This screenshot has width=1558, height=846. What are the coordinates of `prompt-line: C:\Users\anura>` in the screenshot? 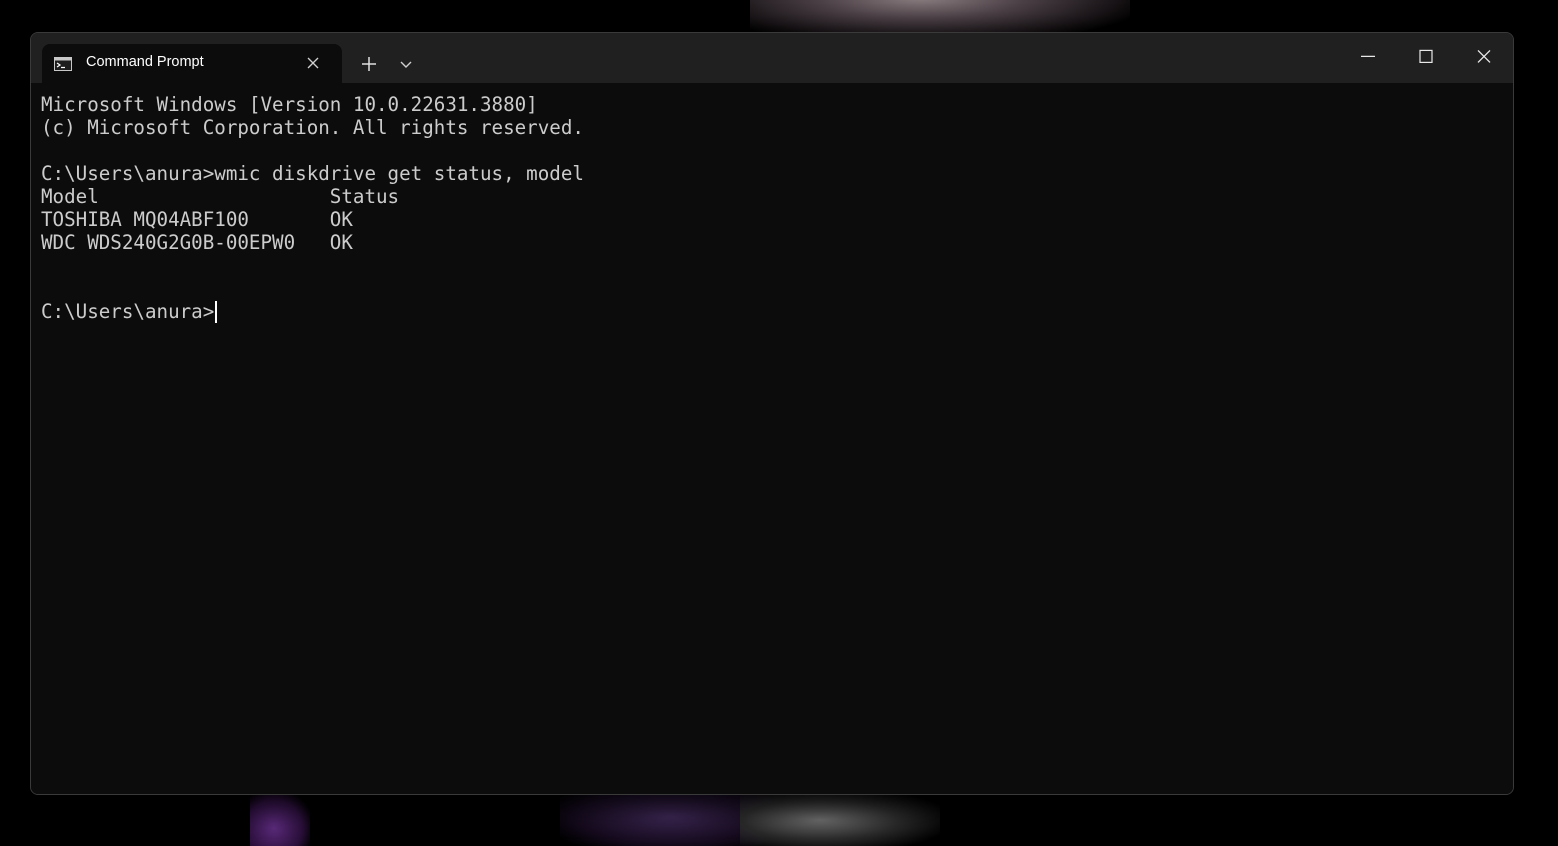 It's located at (312, 311).